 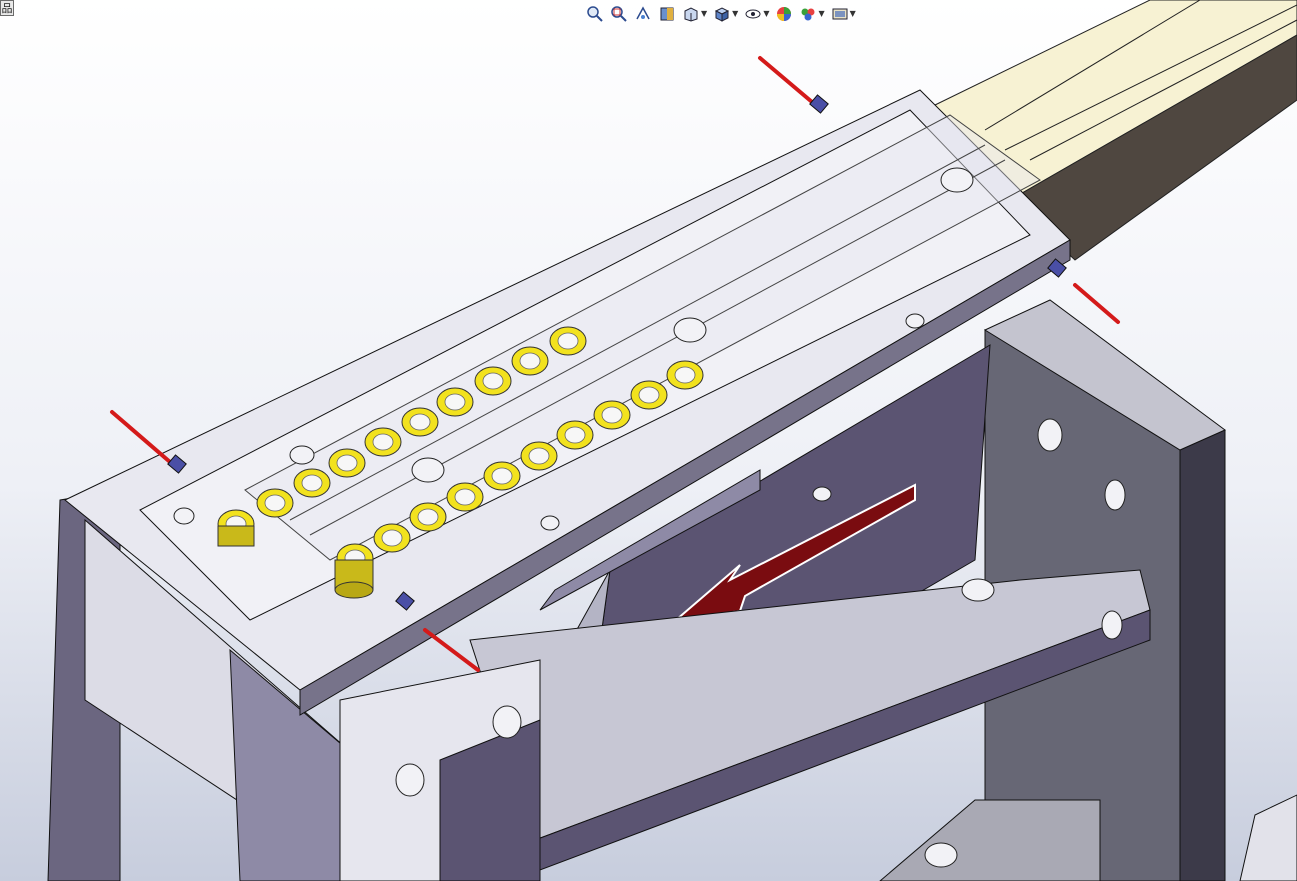 I want to click on display-style-icon: ▼, so click(x=725, y=14).